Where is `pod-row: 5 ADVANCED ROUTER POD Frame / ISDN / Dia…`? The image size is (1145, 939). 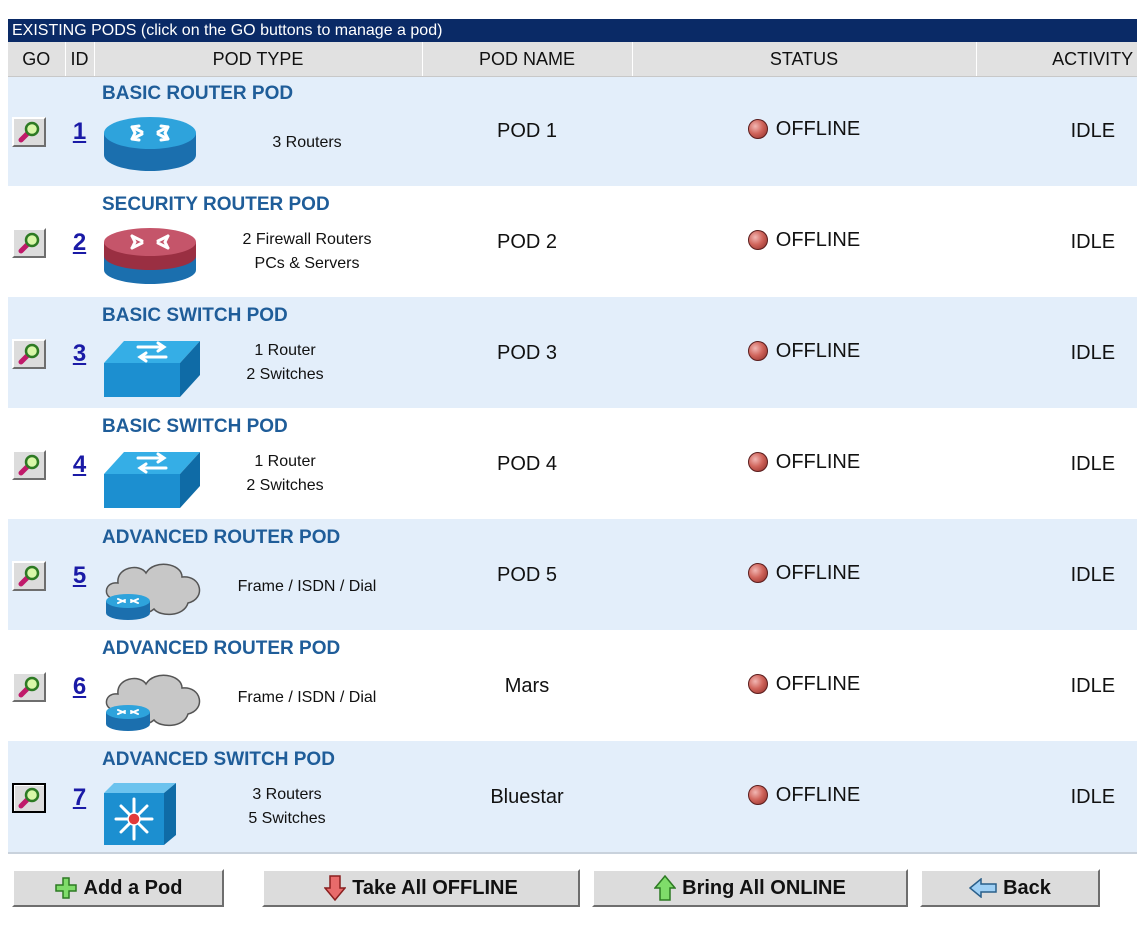 pod-row: 5 ADVANCED ROUTER POD Frame / ISDN / Dia… is located at coordinates (573, 576).